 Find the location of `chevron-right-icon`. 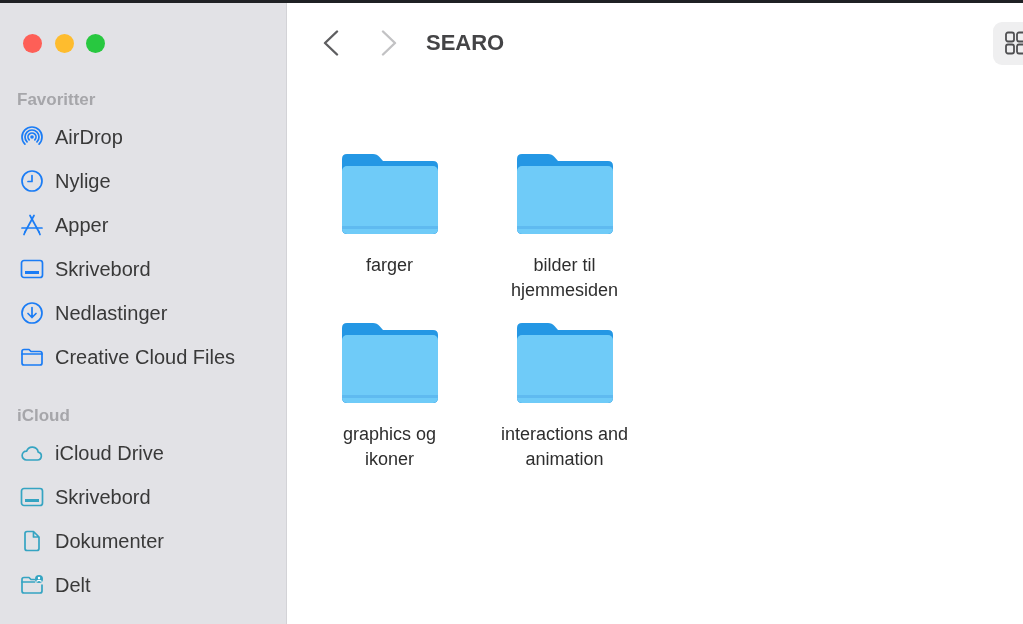

chevron-right-icon is located at coordinates (389, 43).